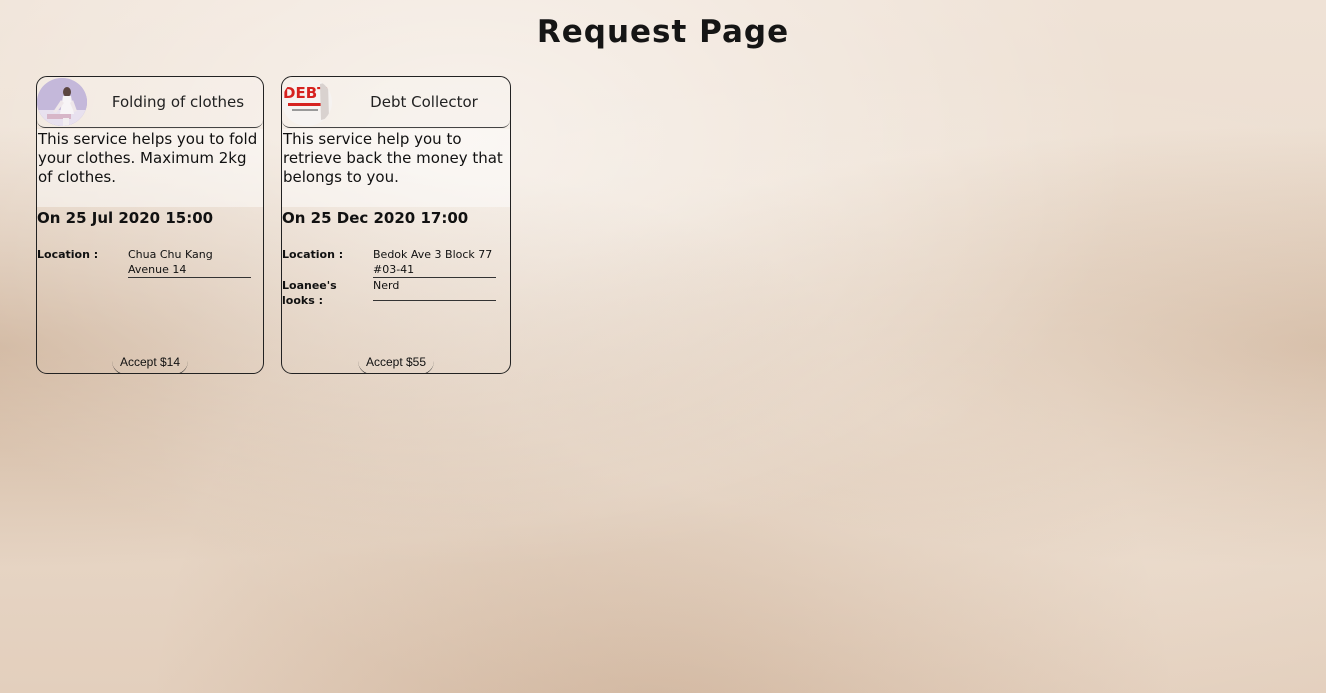 Image resolution: width=1326 pixels, height=693 pixels. I want to click on location-value: Chua Chu Kang Avenue 14, so click(189, 262).